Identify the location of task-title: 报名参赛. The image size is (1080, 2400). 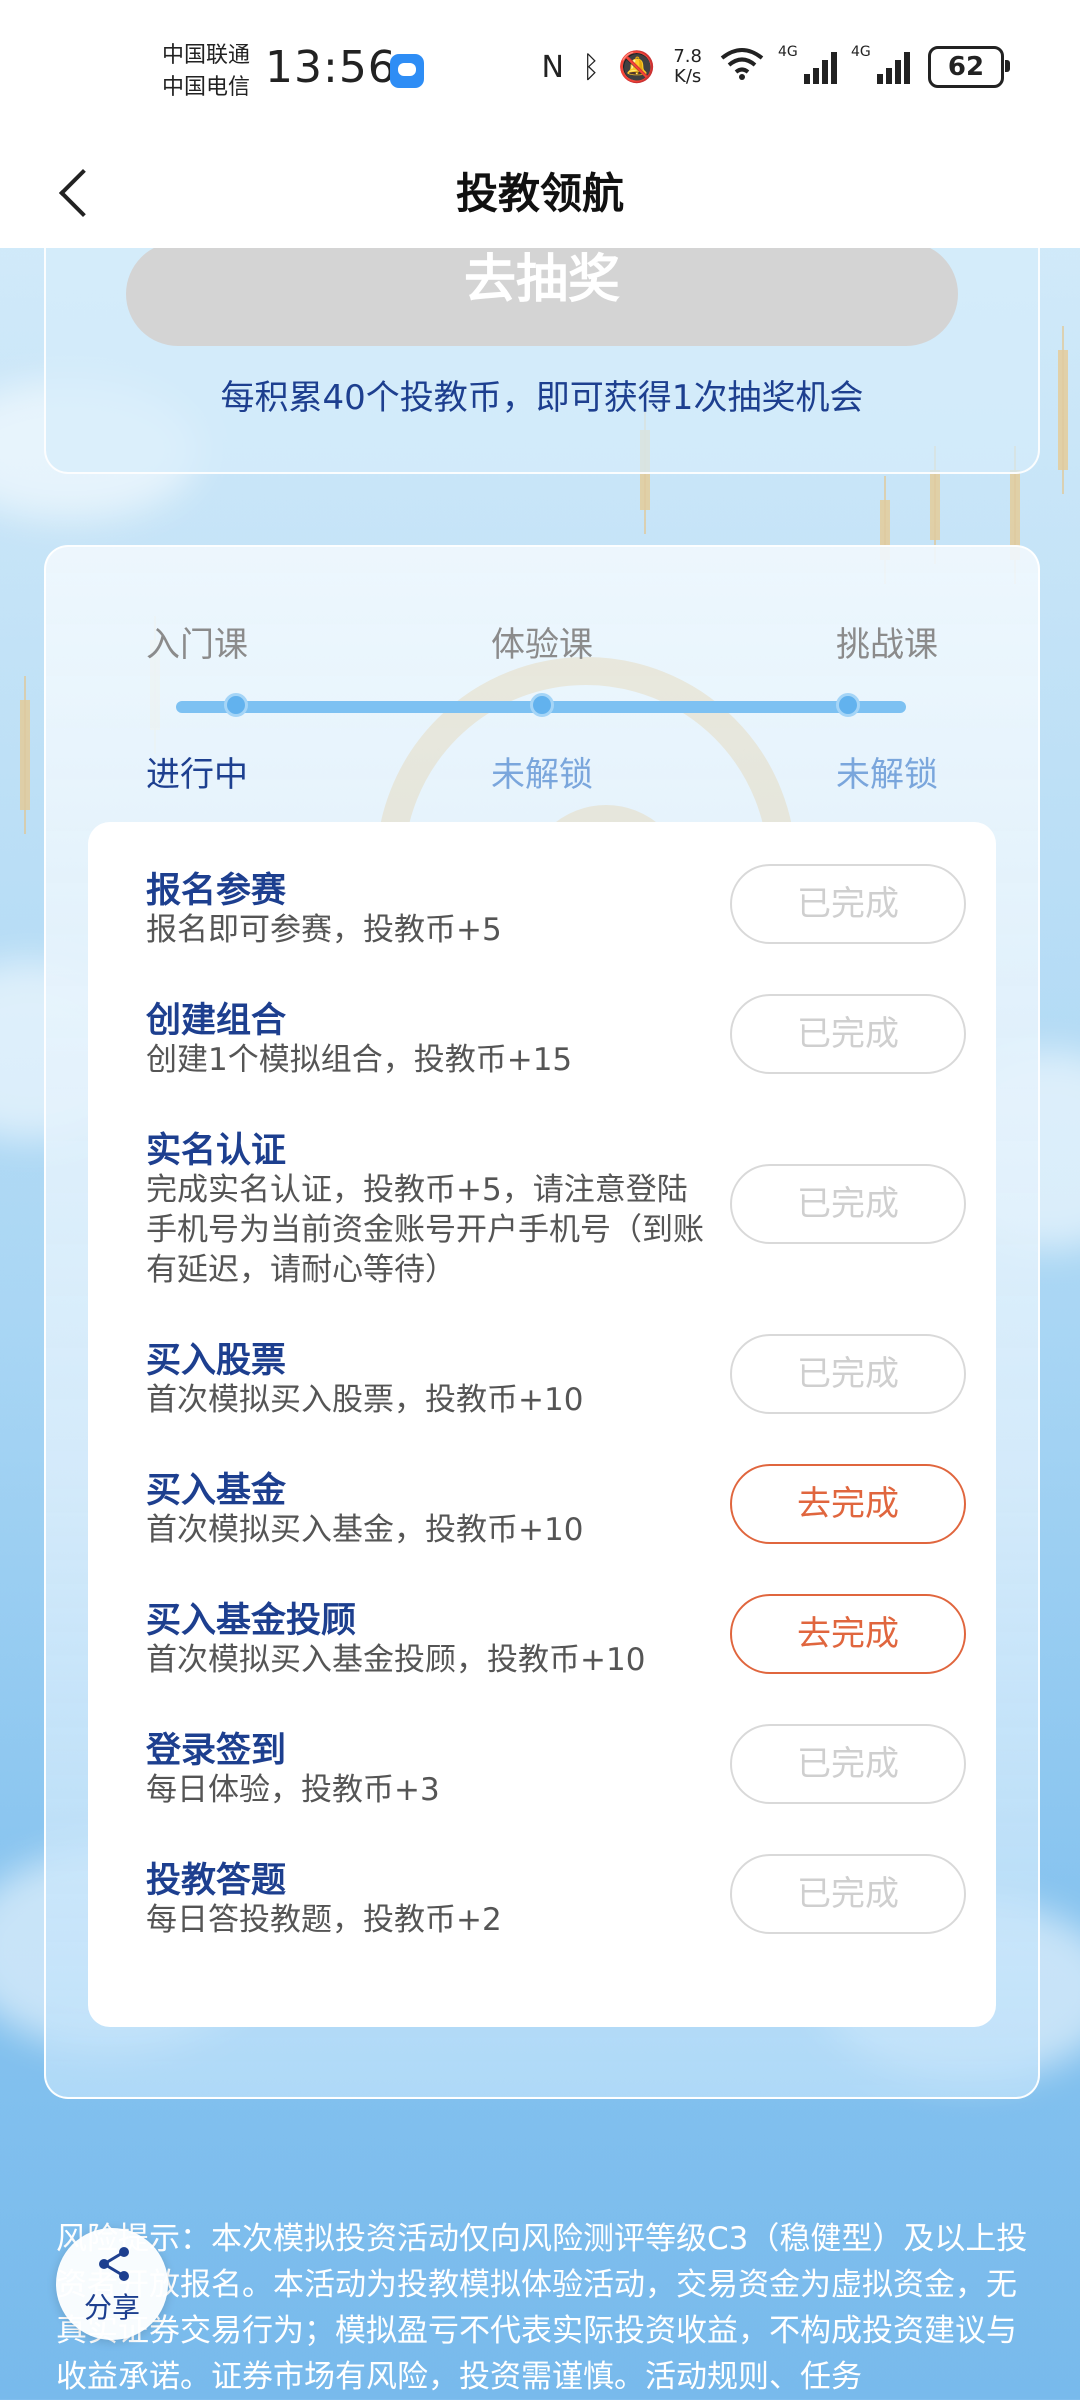
(216, 891).